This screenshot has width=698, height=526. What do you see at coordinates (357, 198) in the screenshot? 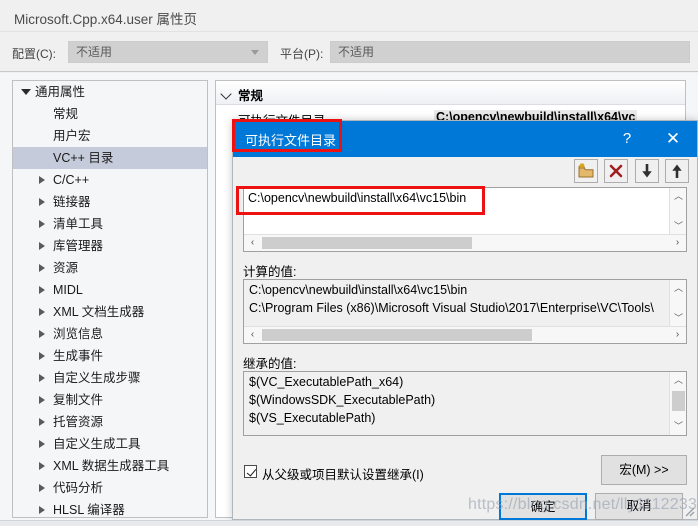
I see `directory-entry: C:\opencv\newbuild\install\x64\vc15\bin` at bounding box center [357, 198].